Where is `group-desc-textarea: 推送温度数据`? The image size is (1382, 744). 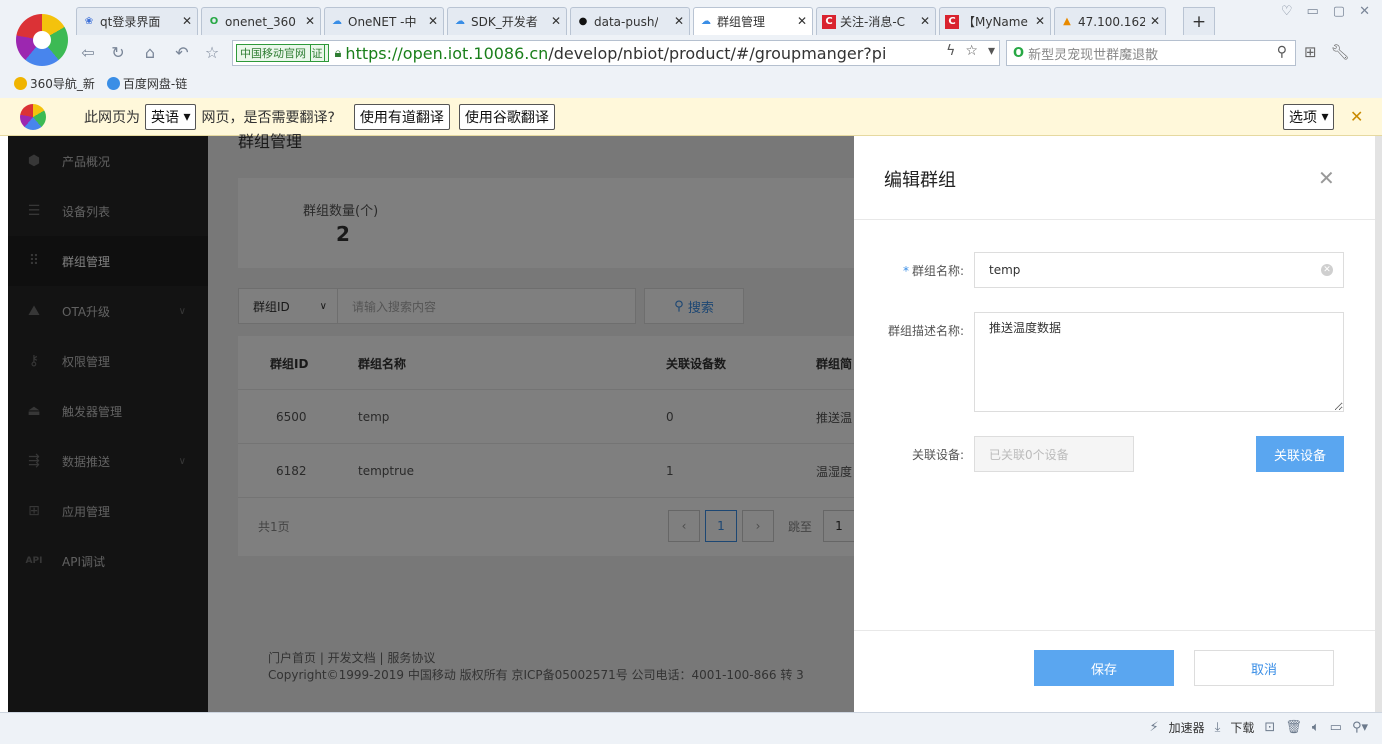
group-desc-textarea: 推送温度数据 is located at coordinates (1159, 362).